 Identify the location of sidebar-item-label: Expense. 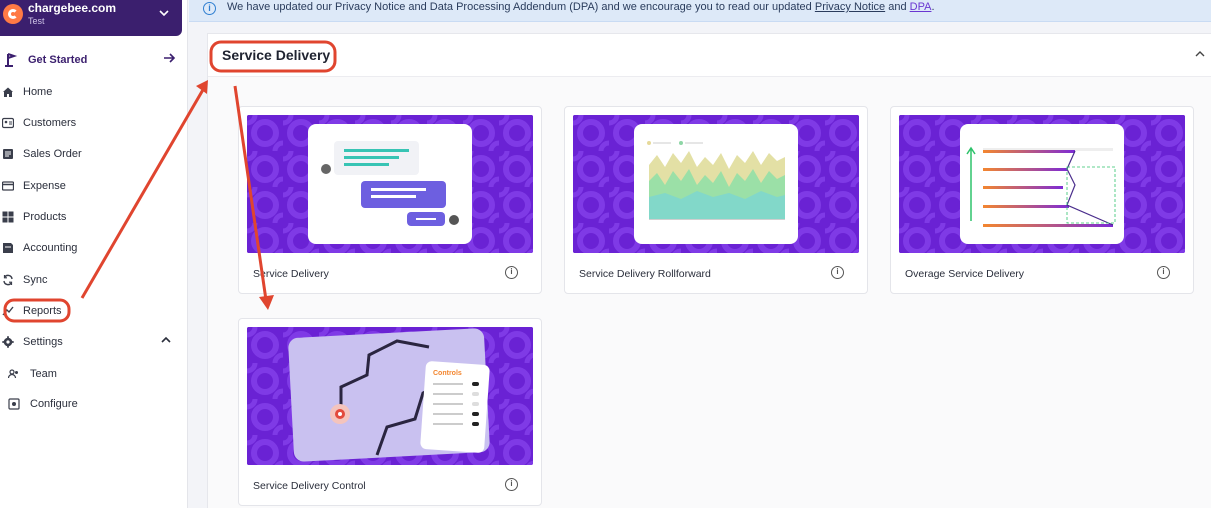
(44, 186).